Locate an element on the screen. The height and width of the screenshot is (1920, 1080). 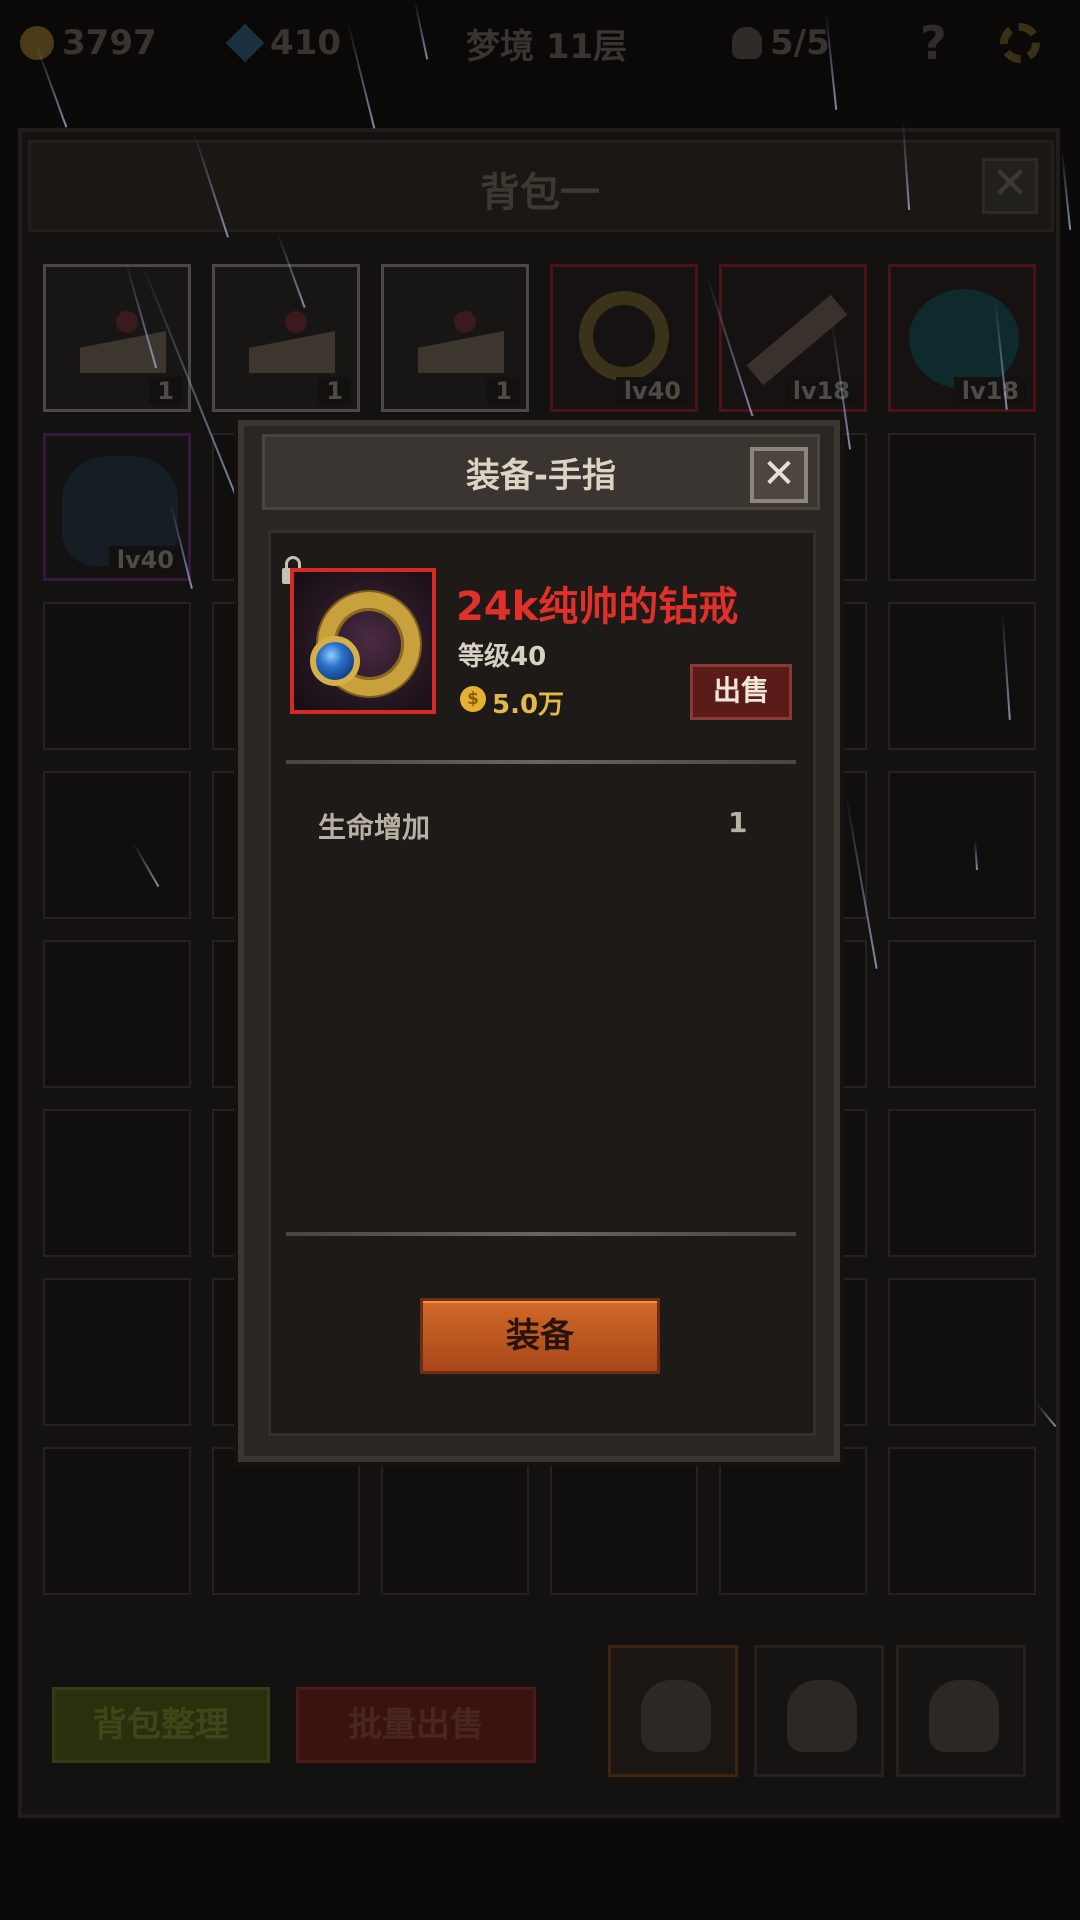
item-icon-frame is located at coordinates (363, 641).